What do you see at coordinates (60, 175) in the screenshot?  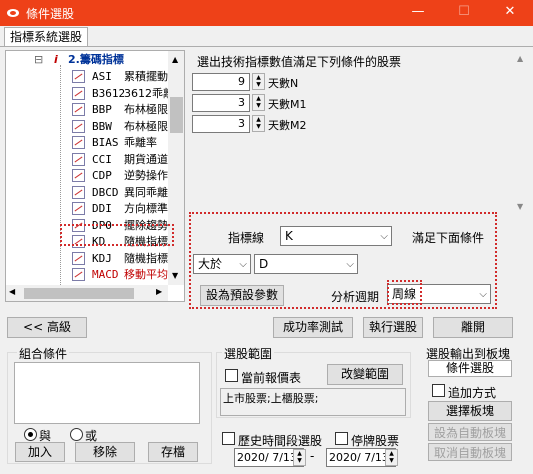 I see `tree-guide` at bounding box center [60, 175].